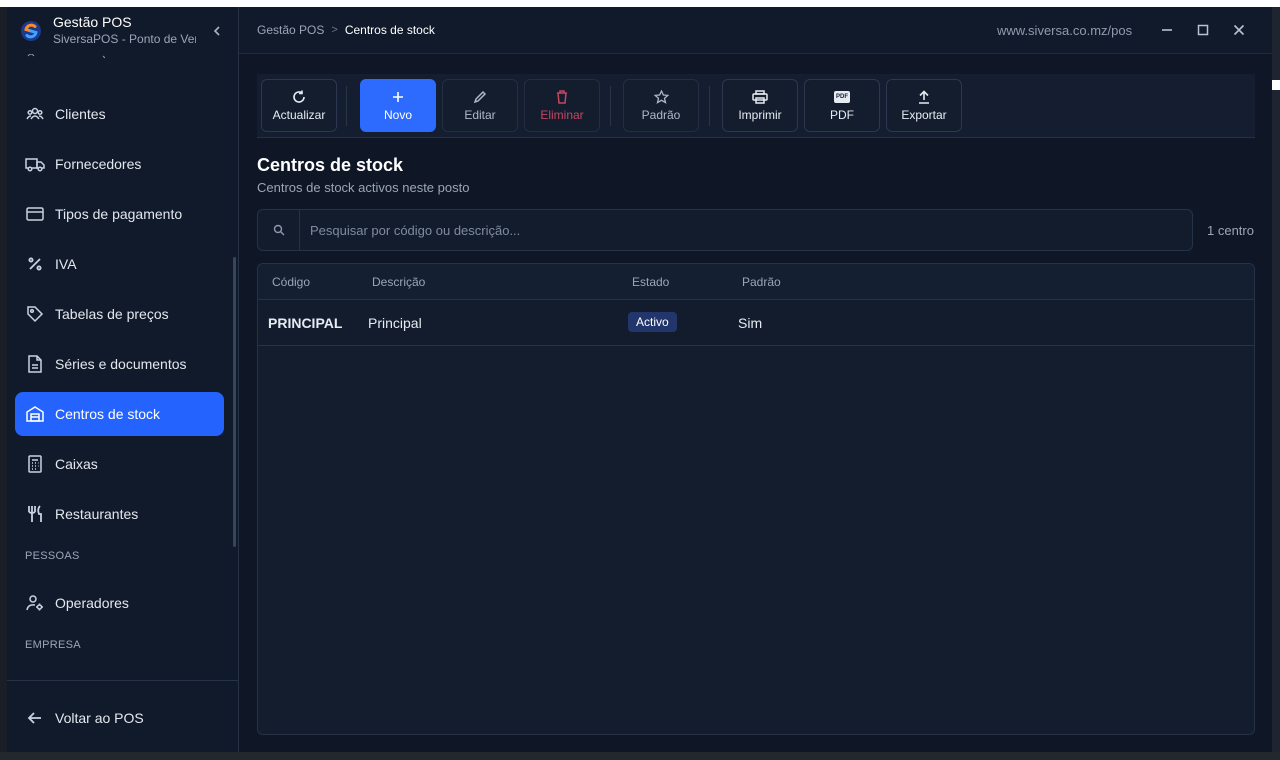  Describe the element at coordinates (1230, 230) in the screenshot. I see `result-count: 1 centro` at that location.